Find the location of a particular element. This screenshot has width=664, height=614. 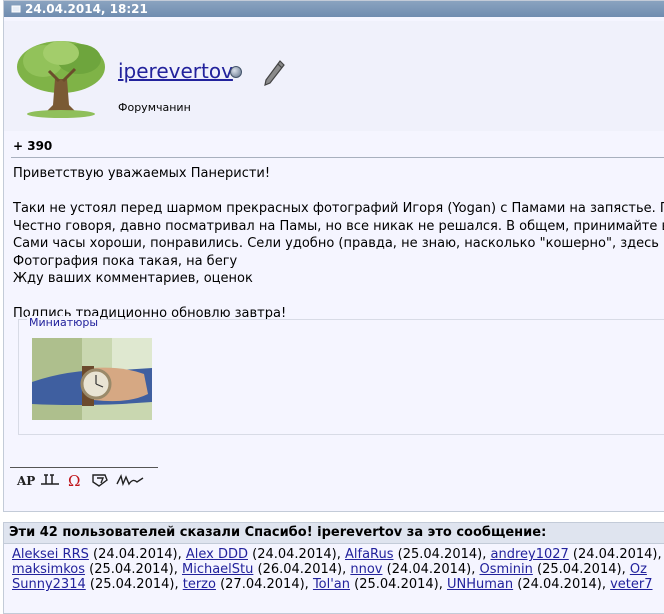

signature-divider is located at coordinates (84, 467).